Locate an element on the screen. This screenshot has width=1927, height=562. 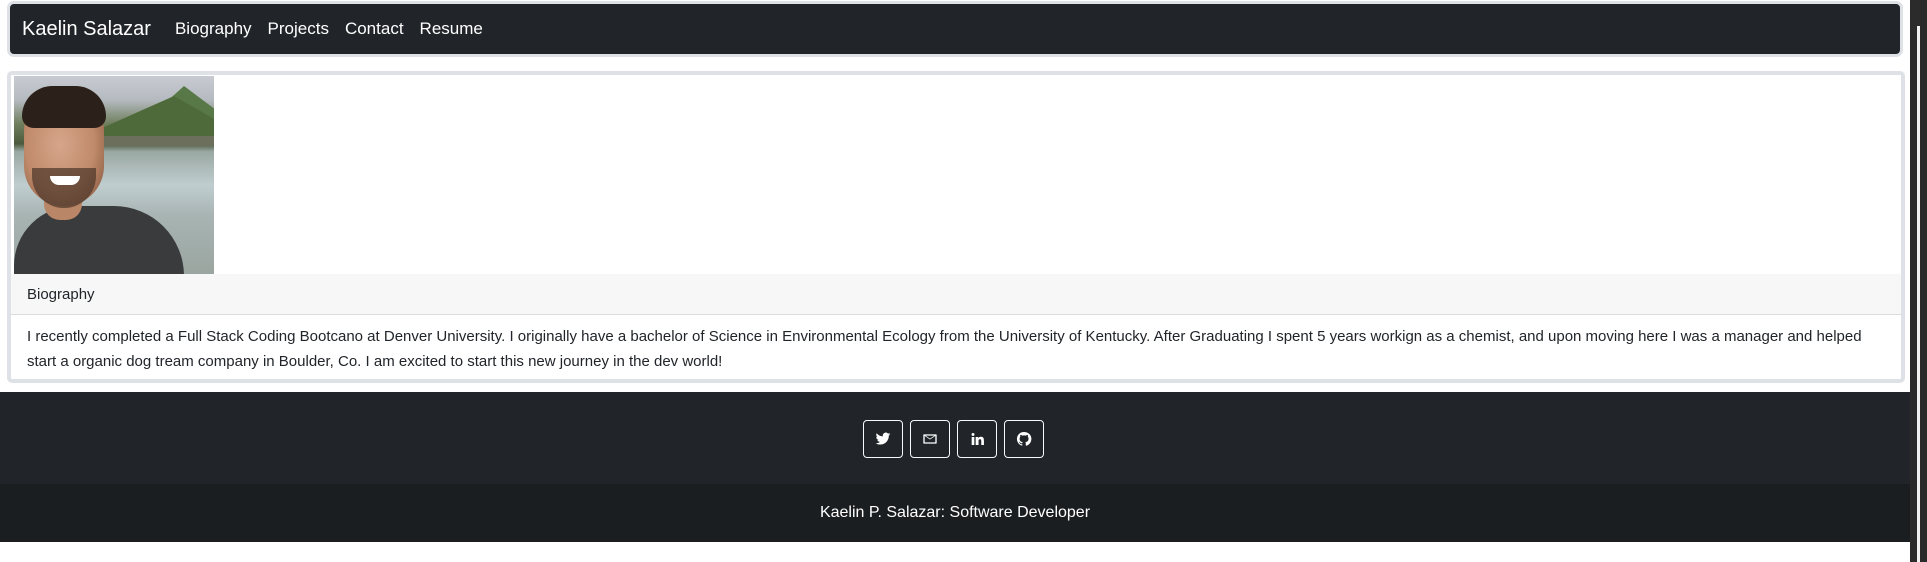
twitter-button is located at coordinates (883, 439).